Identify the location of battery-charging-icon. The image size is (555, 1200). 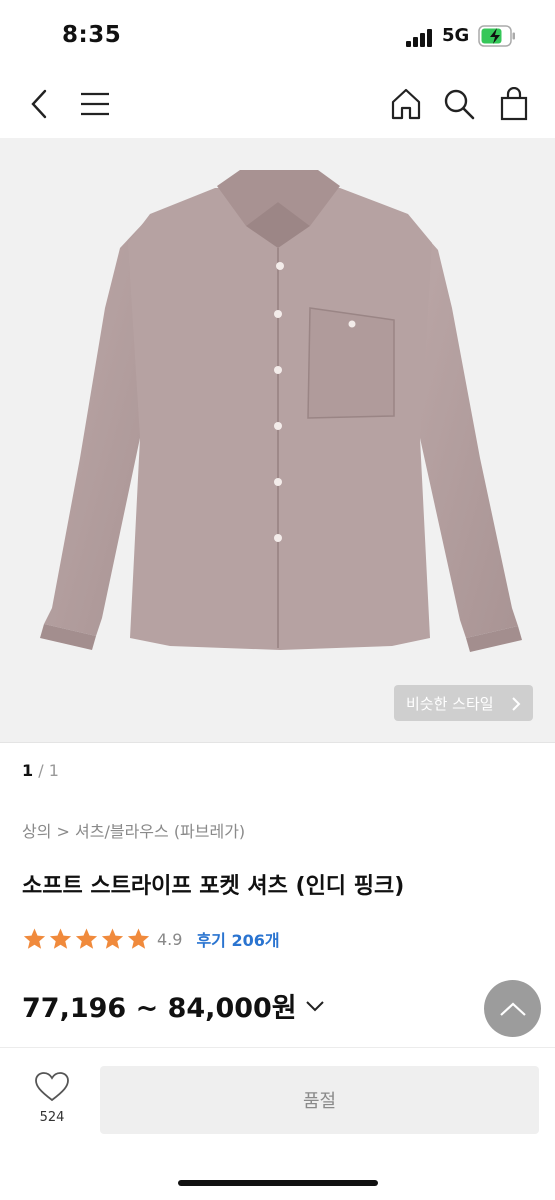
(496, 36).